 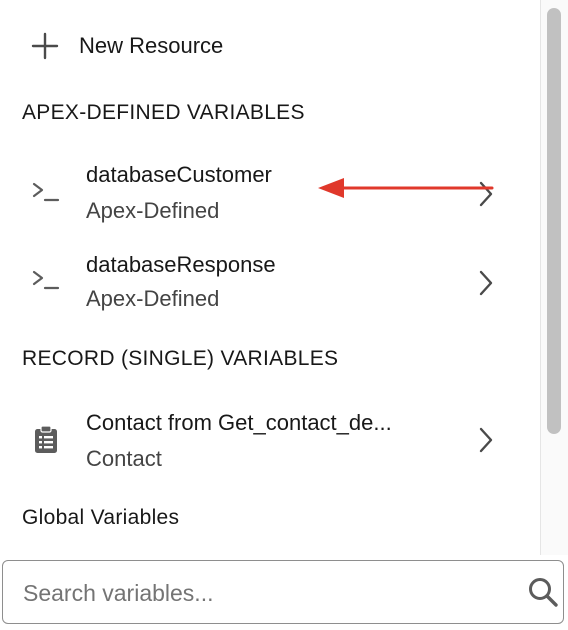 What do you see at coordinates (163, 112) in the screenshot?
I see `section-header-apex-defined: APEX-DEFINED VARIABLES` at bounding box center [163, 112].